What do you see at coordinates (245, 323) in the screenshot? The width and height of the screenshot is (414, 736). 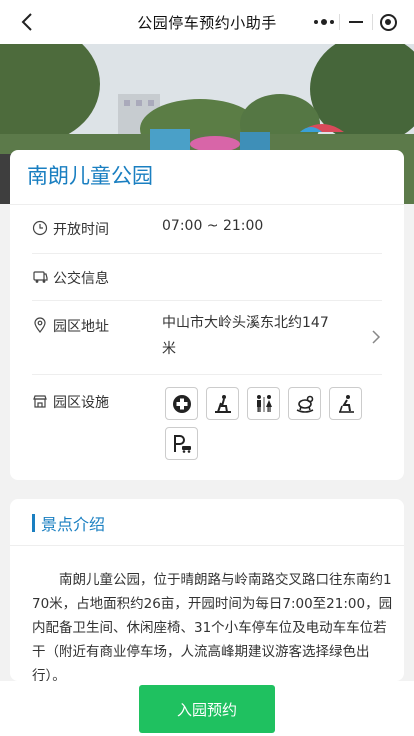 I see `address-line-1: 中山市大岭头溪东北约147` at bounding box center [245, 323].